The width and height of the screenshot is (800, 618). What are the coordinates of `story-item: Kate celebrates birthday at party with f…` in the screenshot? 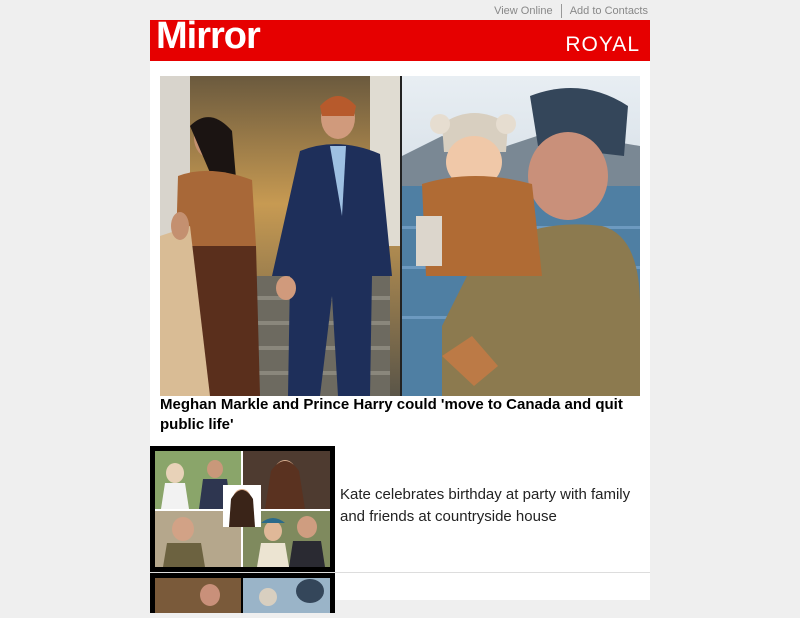 It's located at (400, 509).